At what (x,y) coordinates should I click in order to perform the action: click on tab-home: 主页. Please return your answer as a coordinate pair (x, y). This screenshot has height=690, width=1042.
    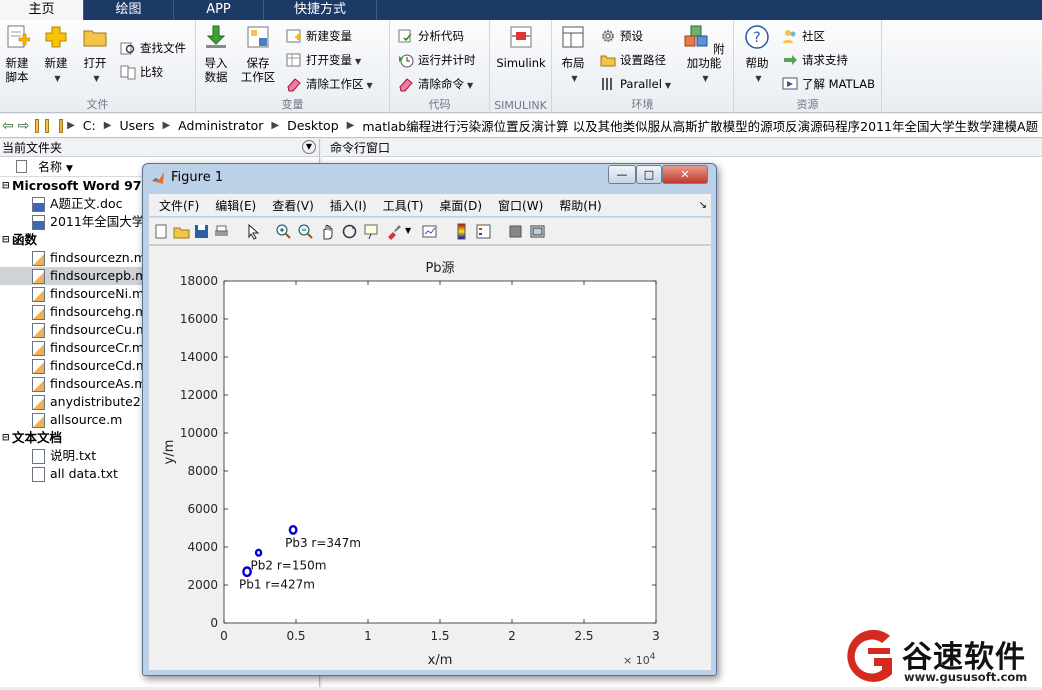
    Looking at the image, I should click on (42, 10).